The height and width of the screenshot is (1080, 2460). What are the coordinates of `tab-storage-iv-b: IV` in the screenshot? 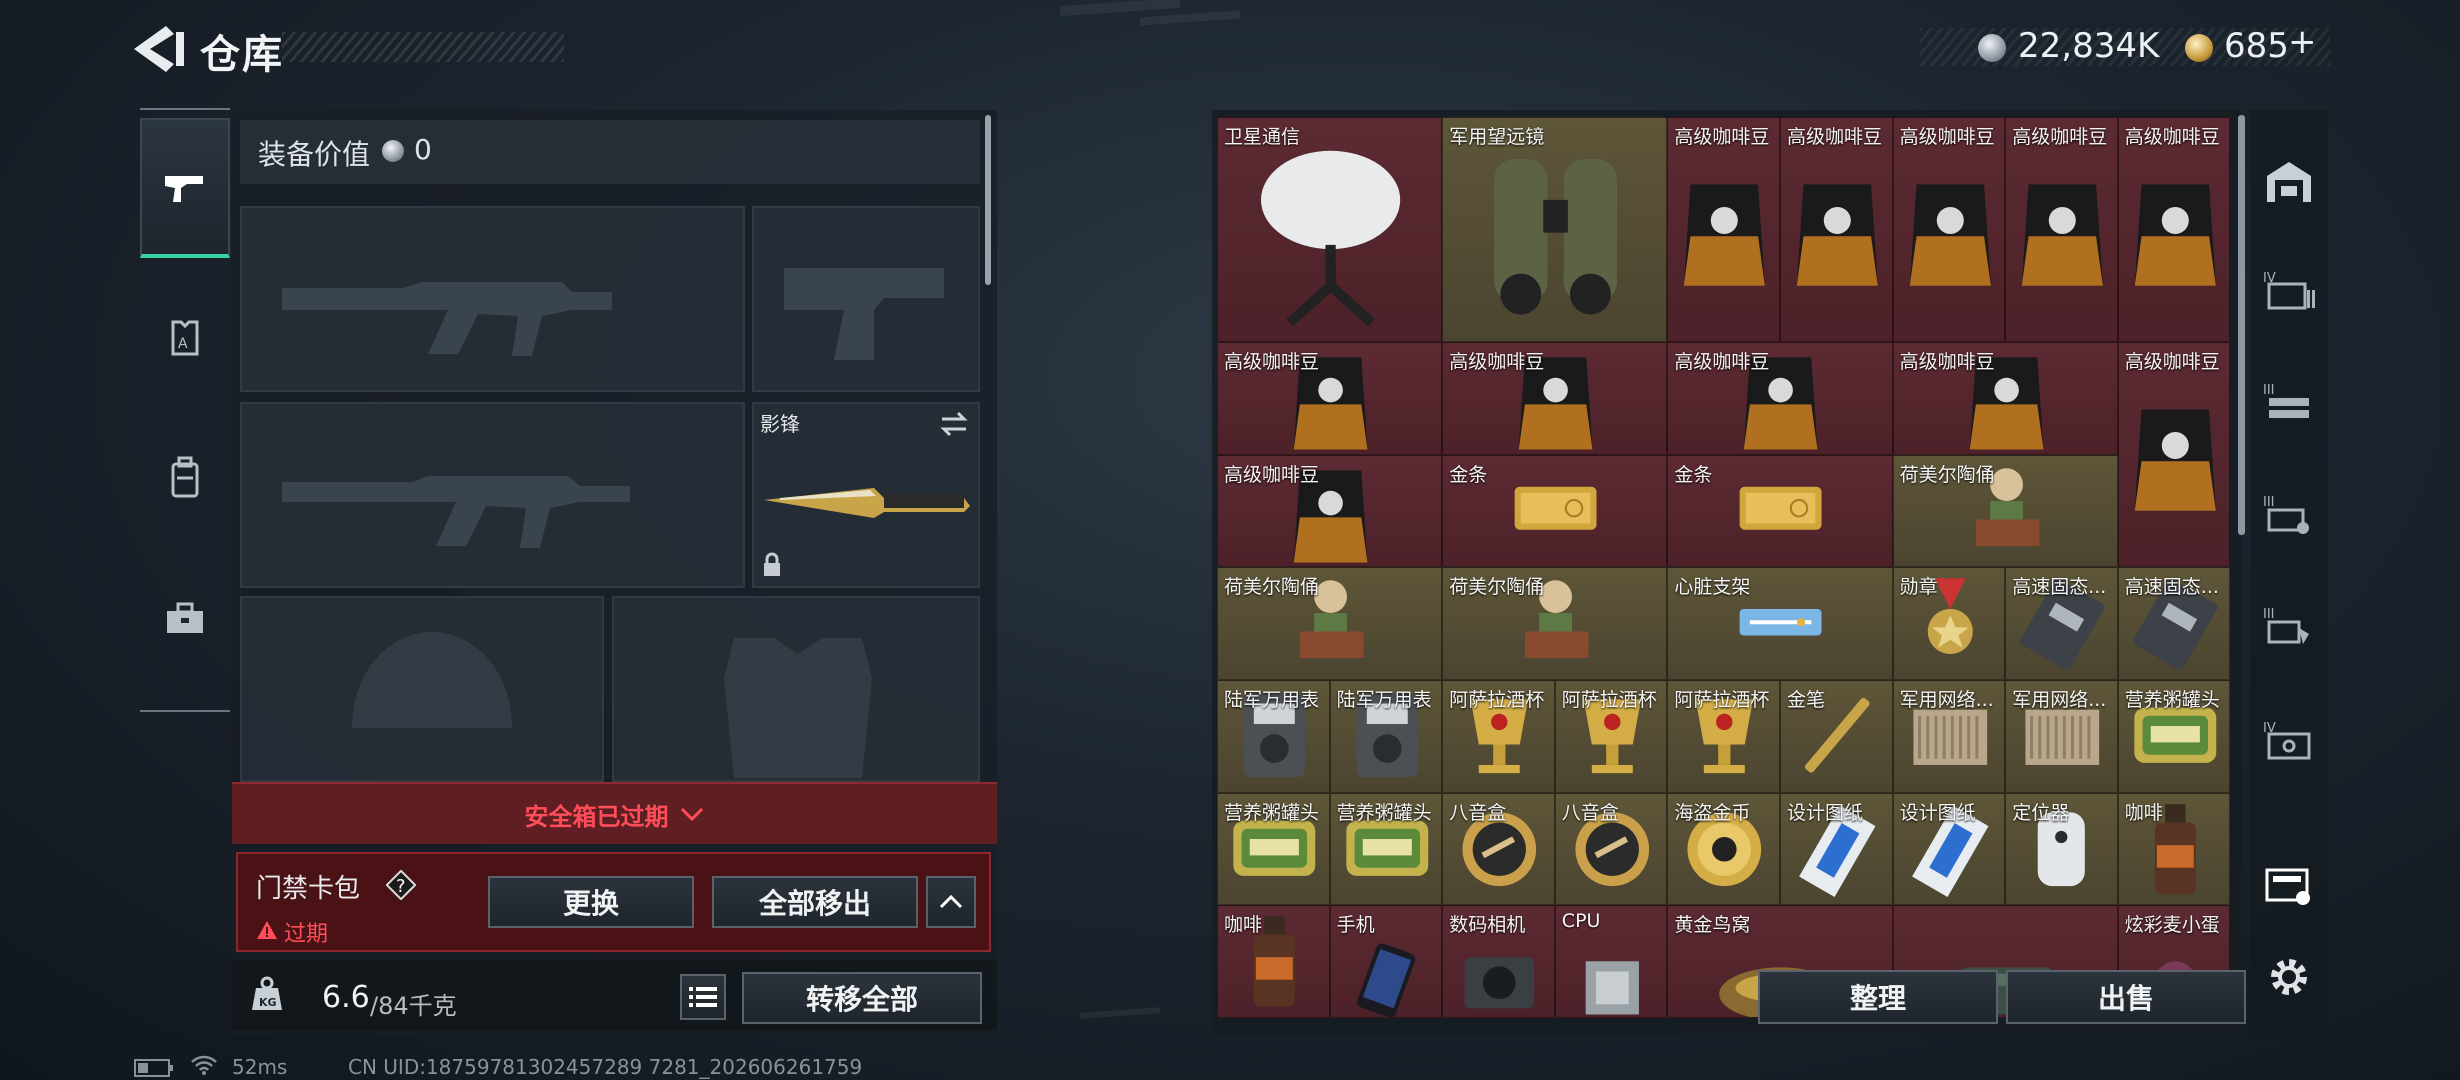 It's located at (2289, 741).